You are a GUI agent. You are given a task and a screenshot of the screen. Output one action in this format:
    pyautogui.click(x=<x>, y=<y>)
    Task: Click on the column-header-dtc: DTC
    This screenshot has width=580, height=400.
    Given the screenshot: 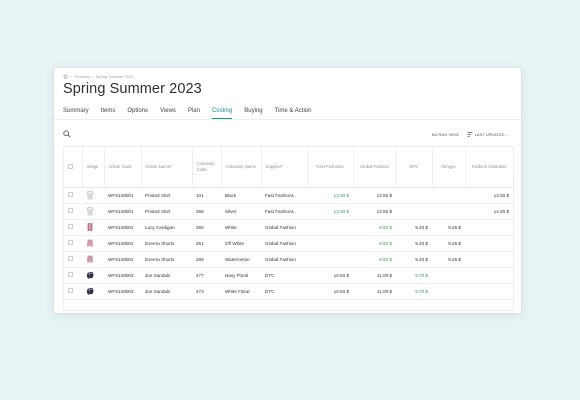 What is the action you would take?
    pyautogui.click(x=413, y=167)
    